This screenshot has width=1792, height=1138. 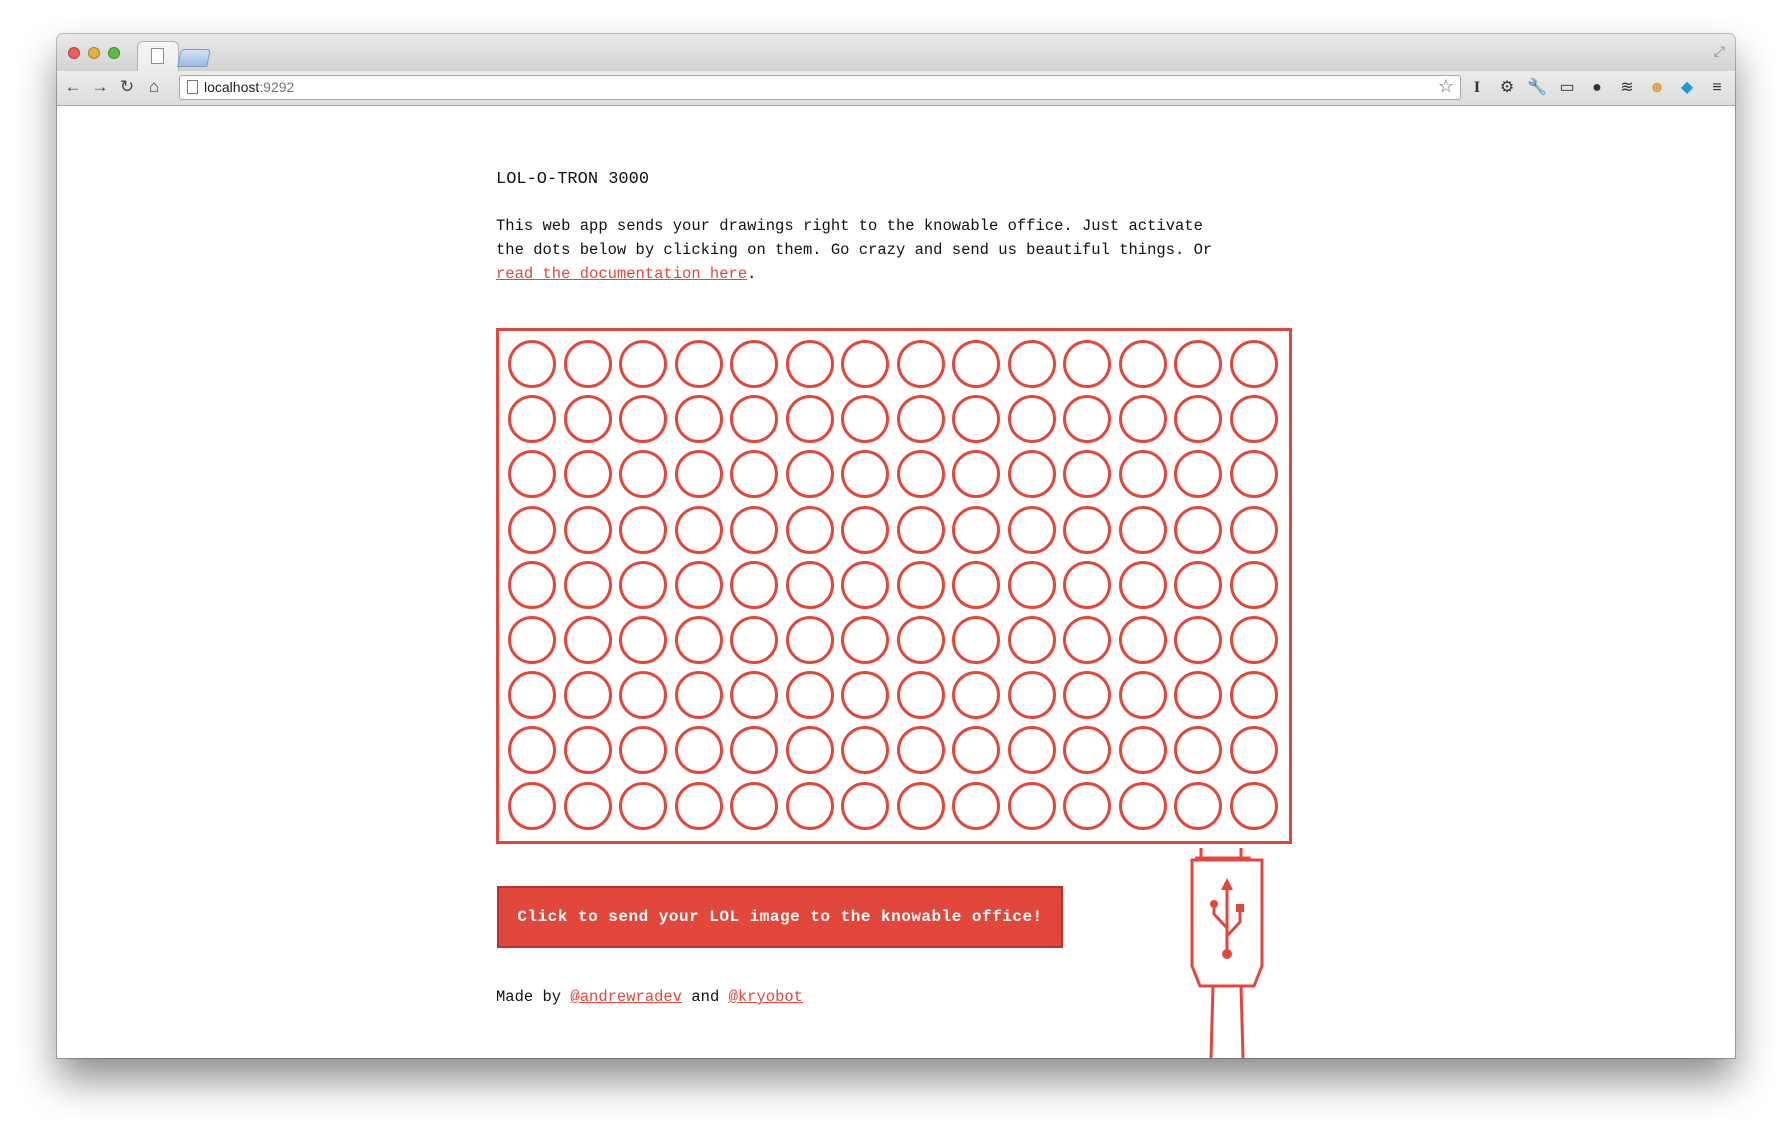 I want to click on dot-r2-c0, so click(x=532, y=474).